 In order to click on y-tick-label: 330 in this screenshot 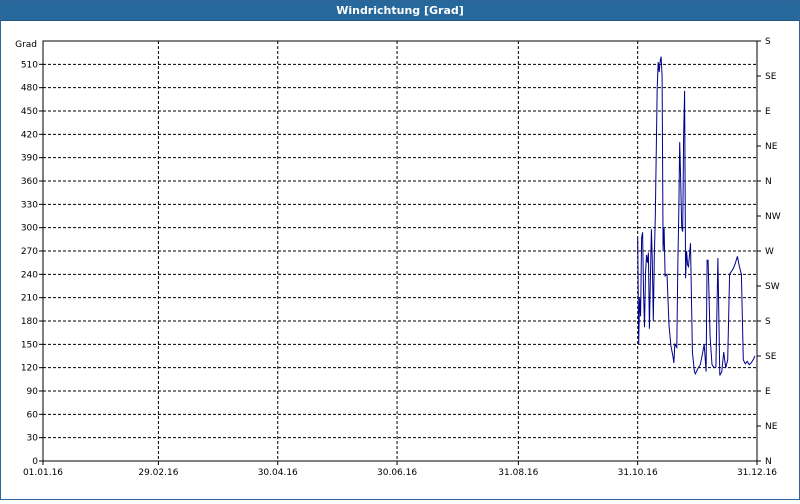, I will do `click(29, 205)`.